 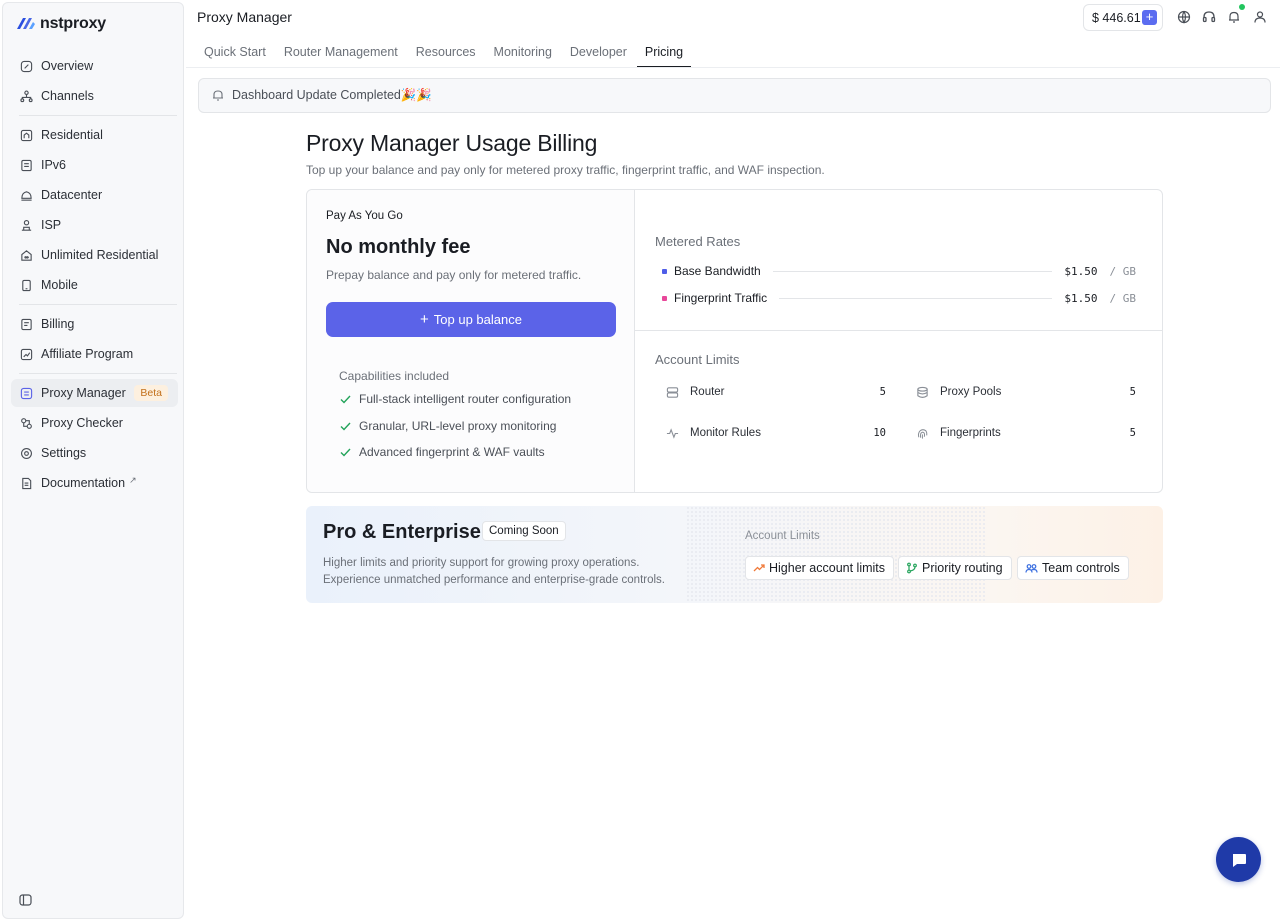 What do you see at coordinates (26, 453) in the screenshot?
I see `gear-icon` at bounding box center [26, 453].